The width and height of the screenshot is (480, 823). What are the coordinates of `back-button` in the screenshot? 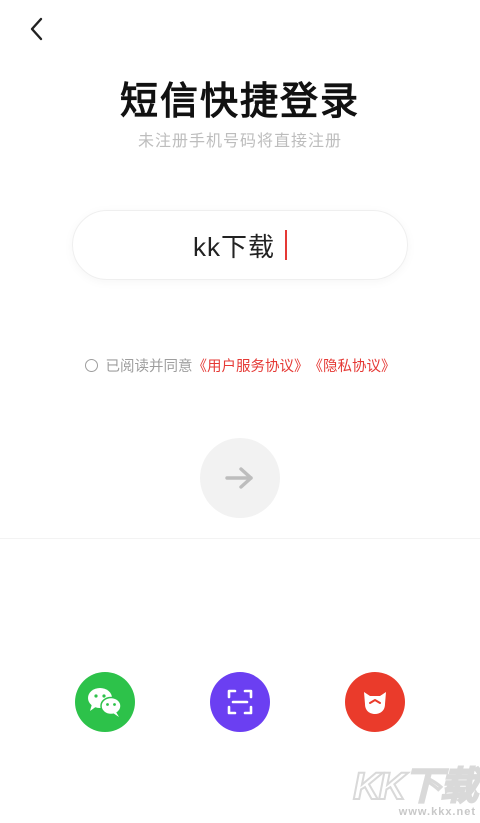 It's located at (37, 29).